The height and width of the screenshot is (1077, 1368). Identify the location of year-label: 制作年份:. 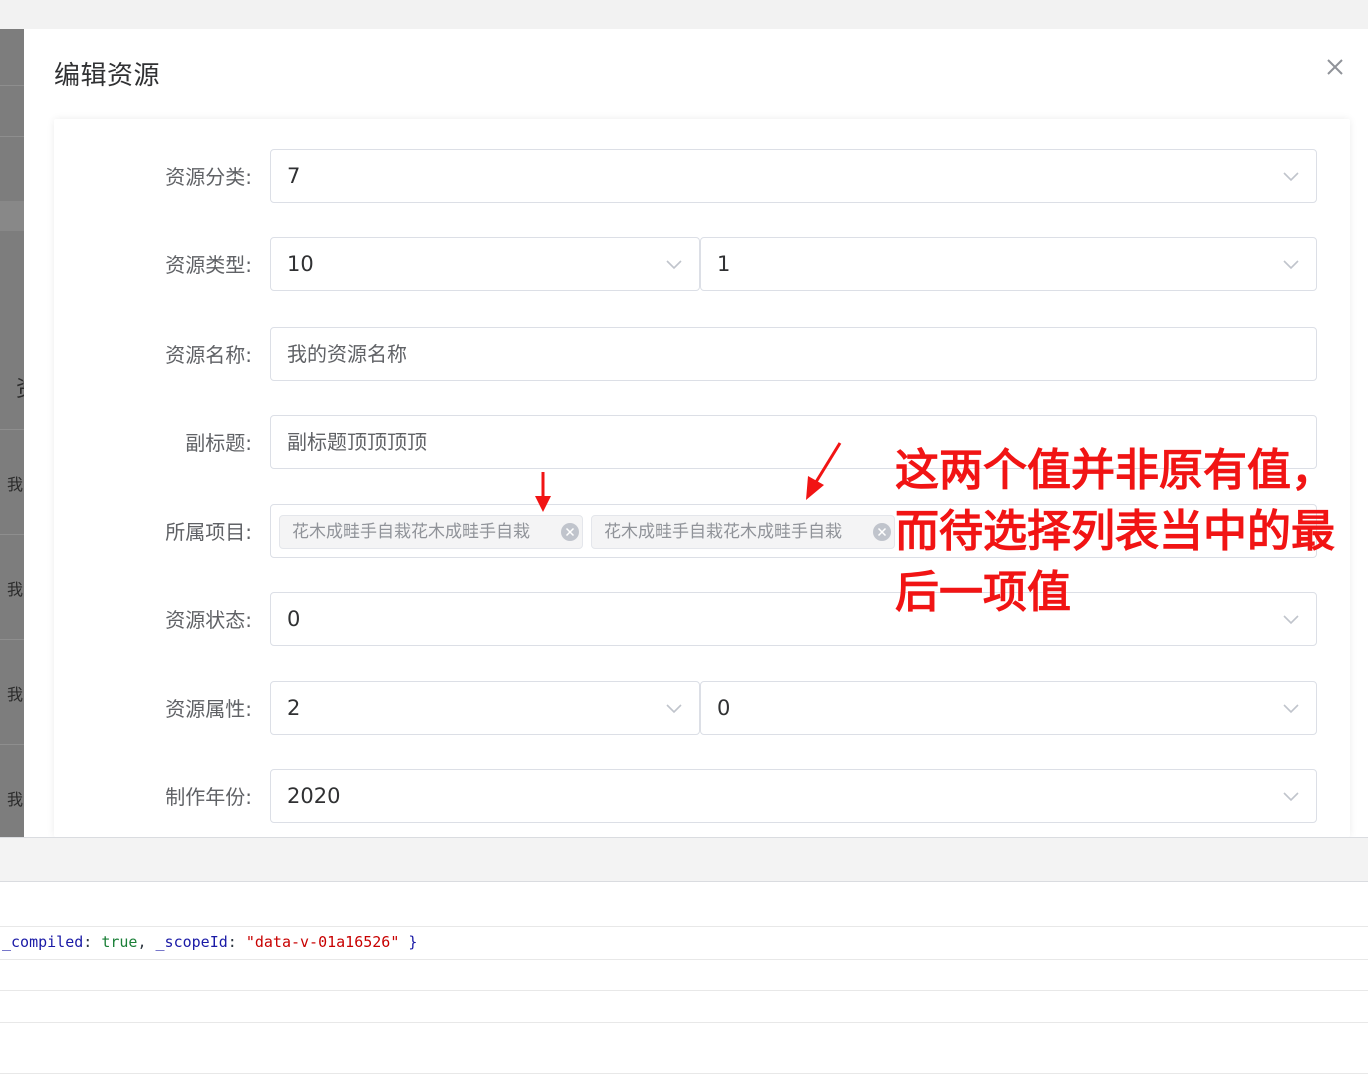
(208, 797).